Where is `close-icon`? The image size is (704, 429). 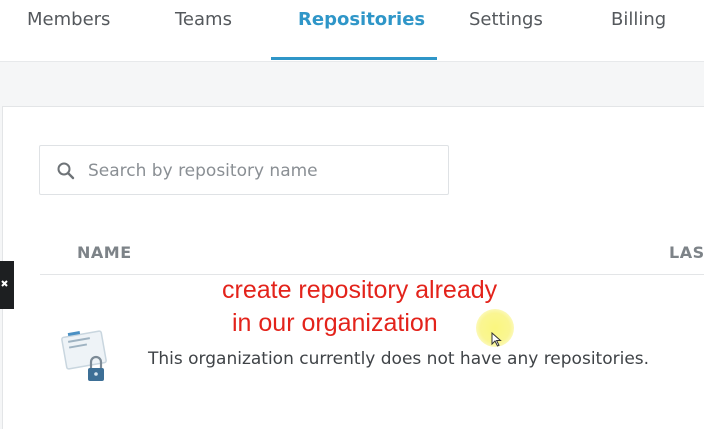
close-icon is located at coordinates (4, 283).